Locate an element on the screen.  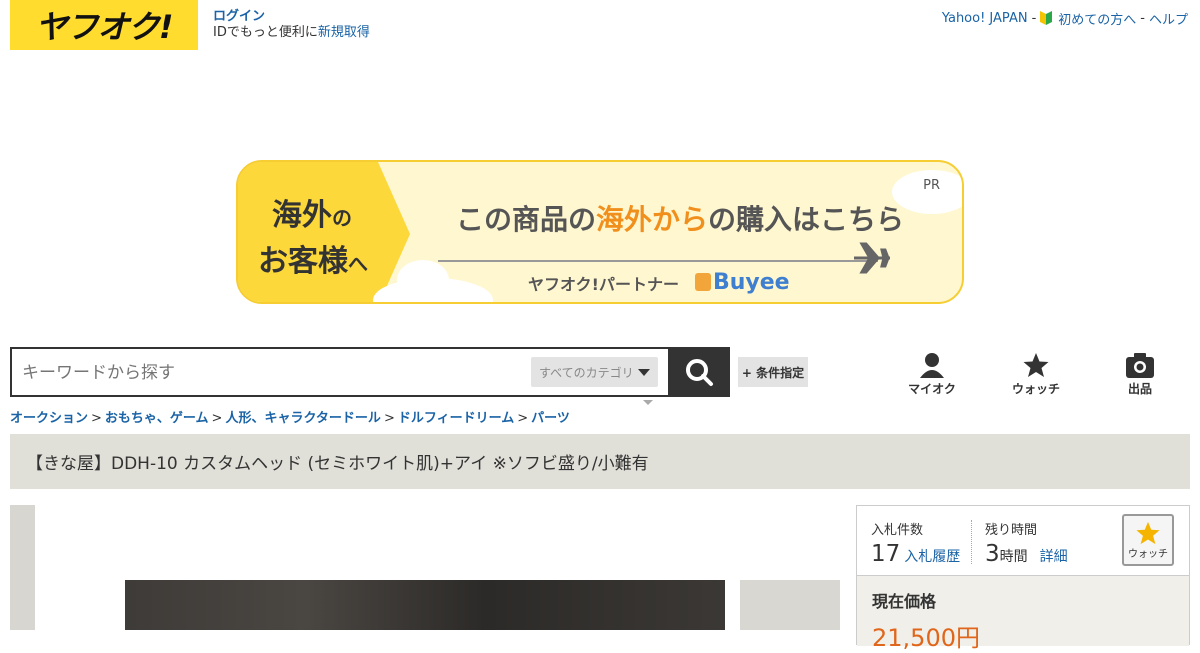
gallery-next-image is located at coordinates (790, 605).